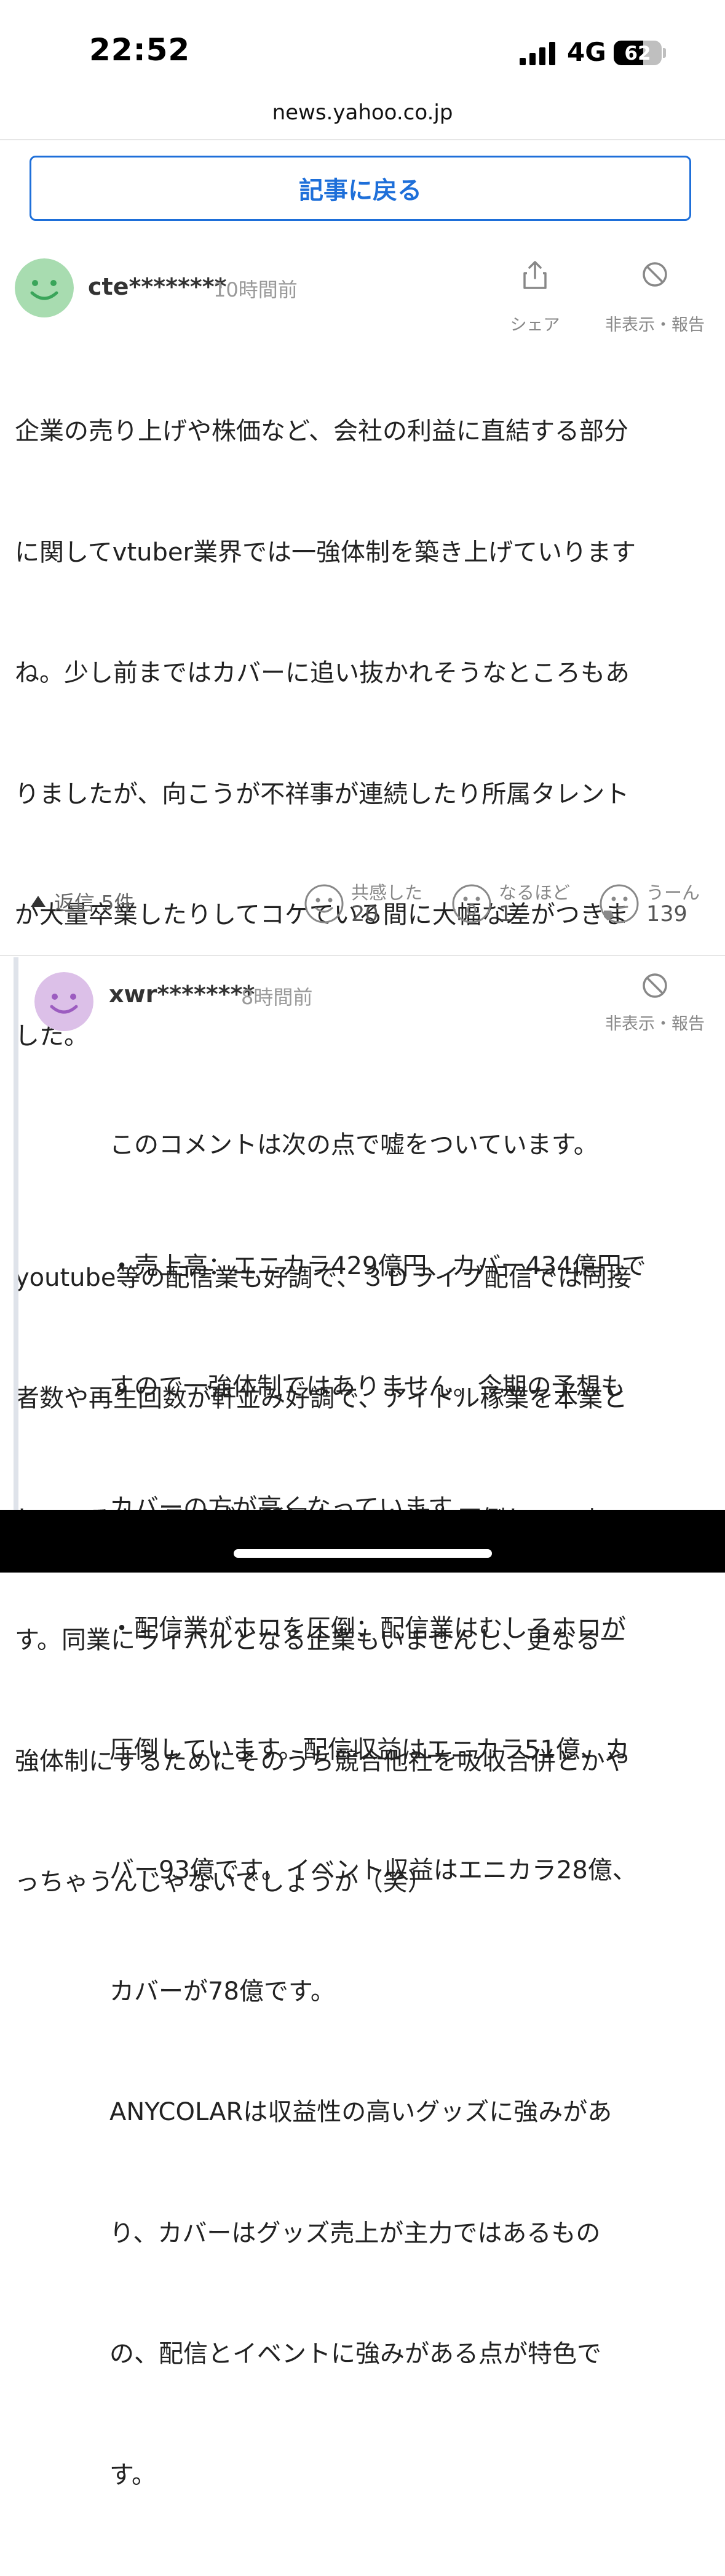  What do you see at coordinates (665, 53) in the screenshot?
I see `battery-cap` at bounding box center [665, 53].